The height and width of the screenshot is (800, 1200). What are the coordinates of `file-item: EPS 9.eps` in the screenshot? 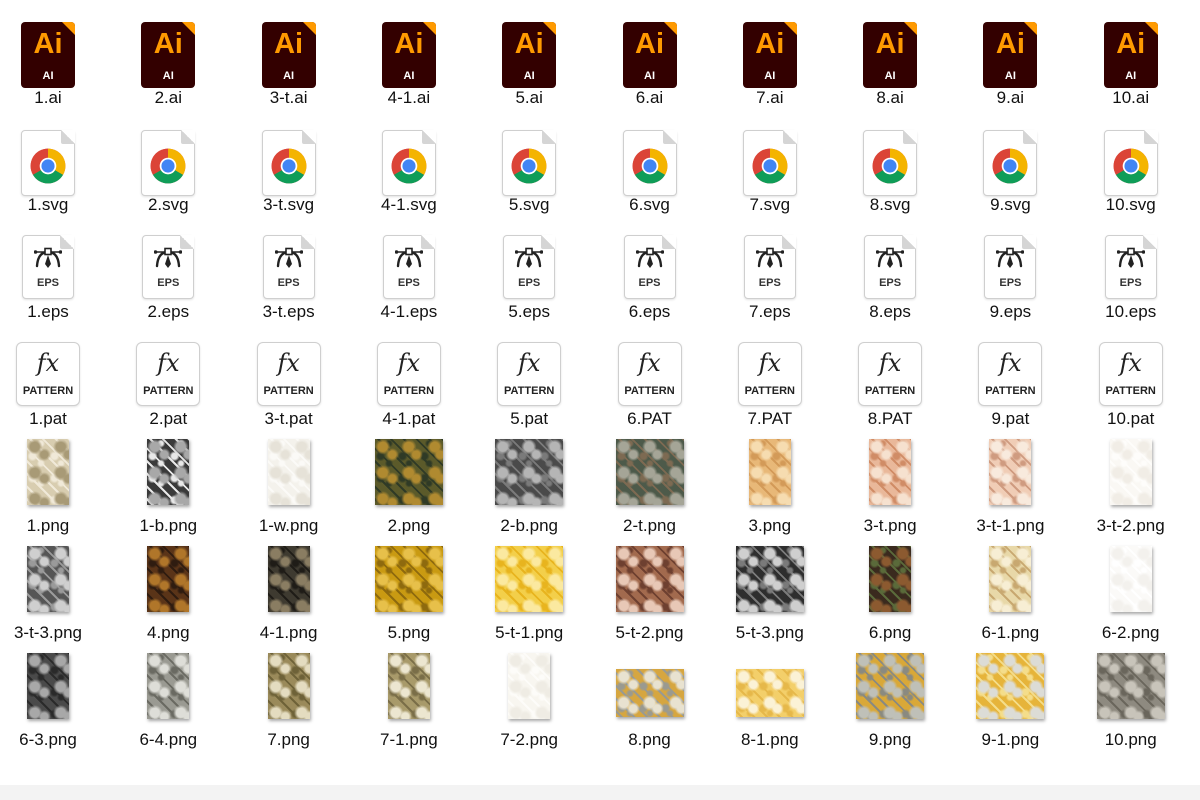 It's located at (1010, 271).